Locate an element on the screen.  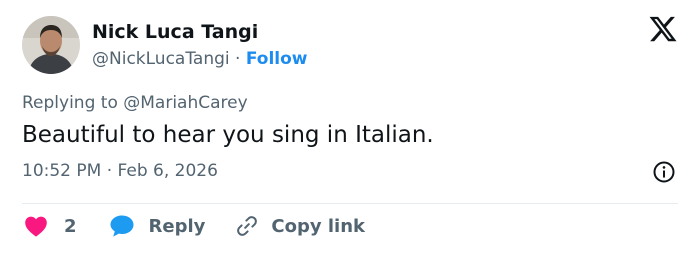
like-count: 2 is located at coordinates (70, 226).